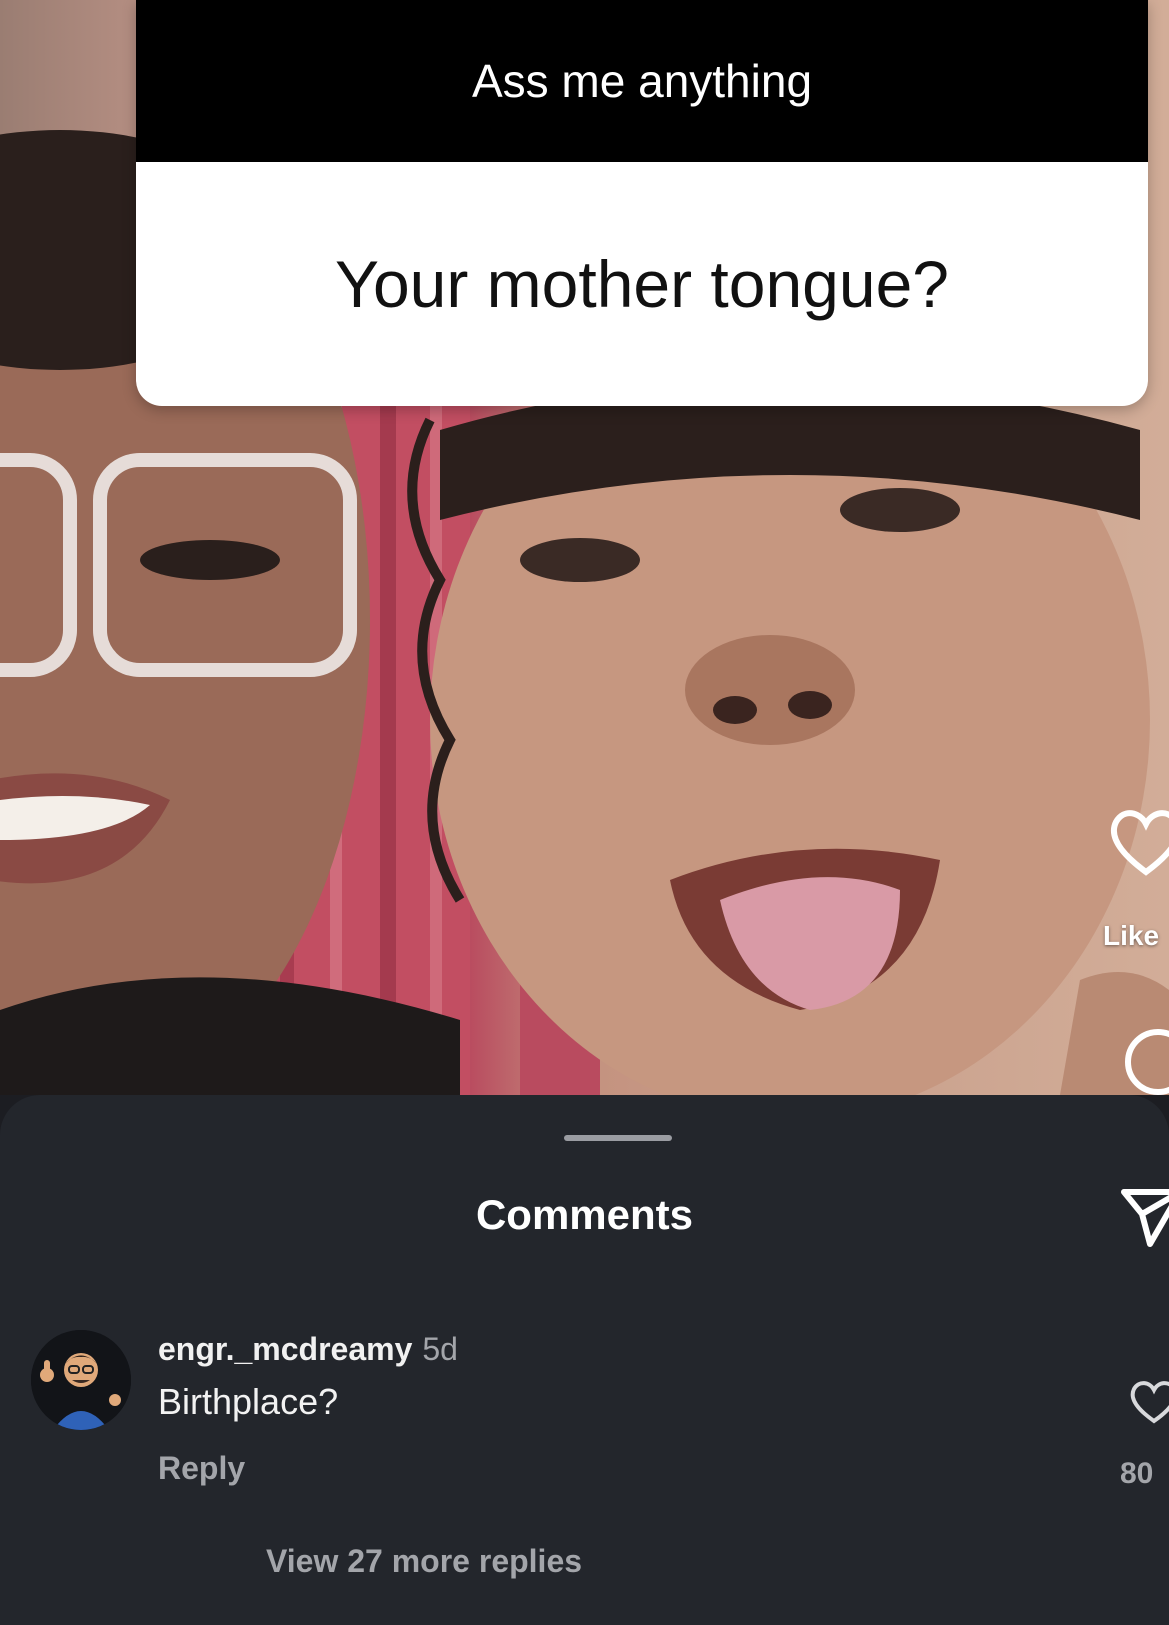 The image size is (1169, 1625). Describe the element at coordinates (642, 81) in the screenshot. I see `question-prompt: Ass me anything` at that location.